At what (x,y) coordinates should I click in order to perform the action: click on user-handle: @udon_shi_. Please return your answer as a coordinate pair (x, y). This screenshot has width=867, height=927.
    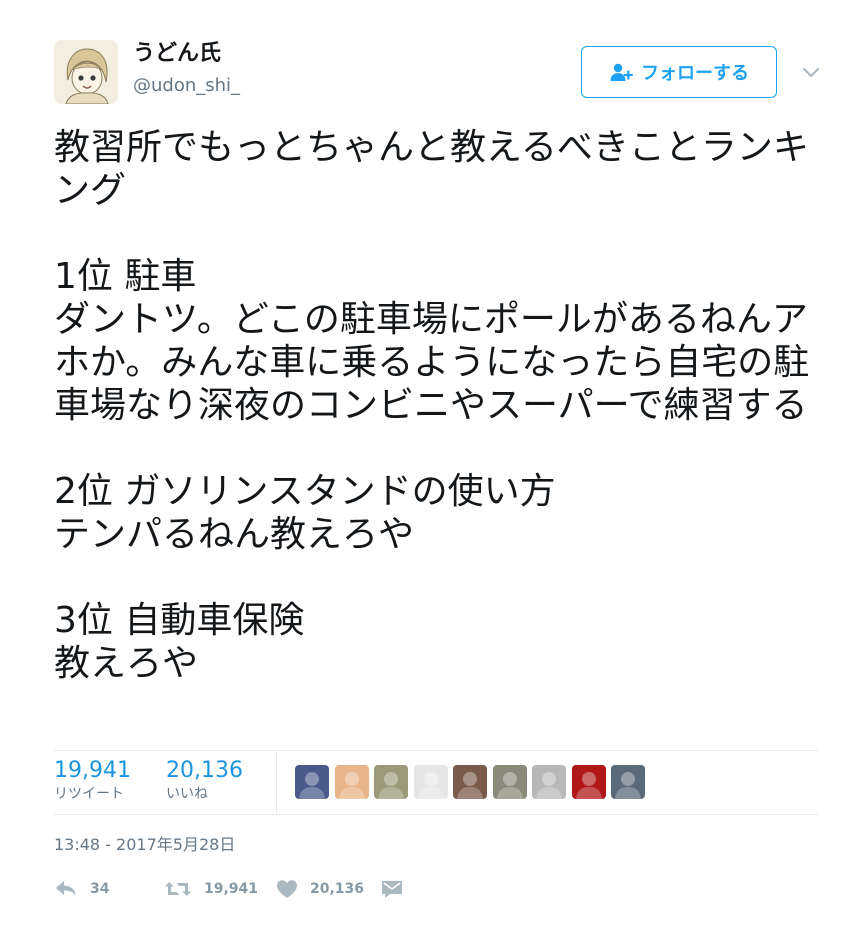
    Looking at the image, I should click on (186, 86).